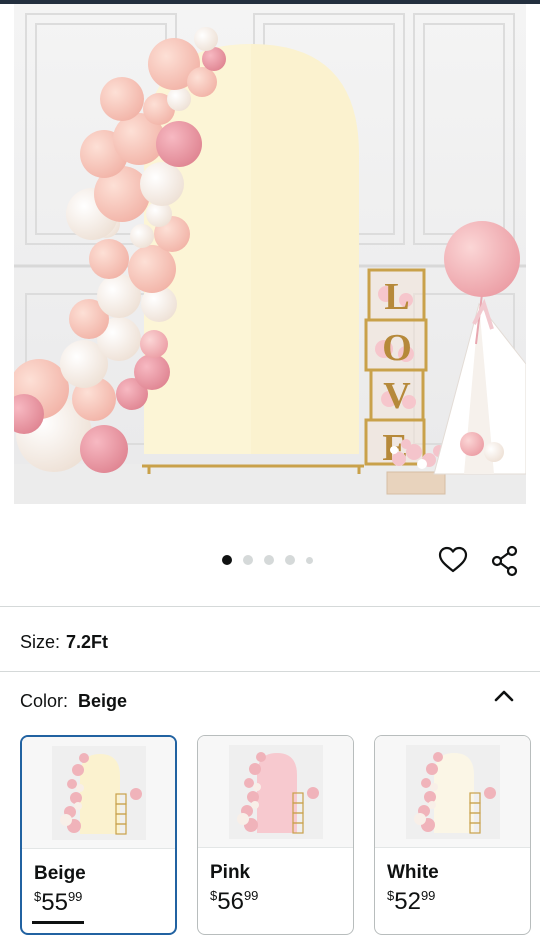 This screenshot has width=540, height=935. Describe the element at coordinates (396, 297) in the screenshot. I see `svg-text: L` at that location.